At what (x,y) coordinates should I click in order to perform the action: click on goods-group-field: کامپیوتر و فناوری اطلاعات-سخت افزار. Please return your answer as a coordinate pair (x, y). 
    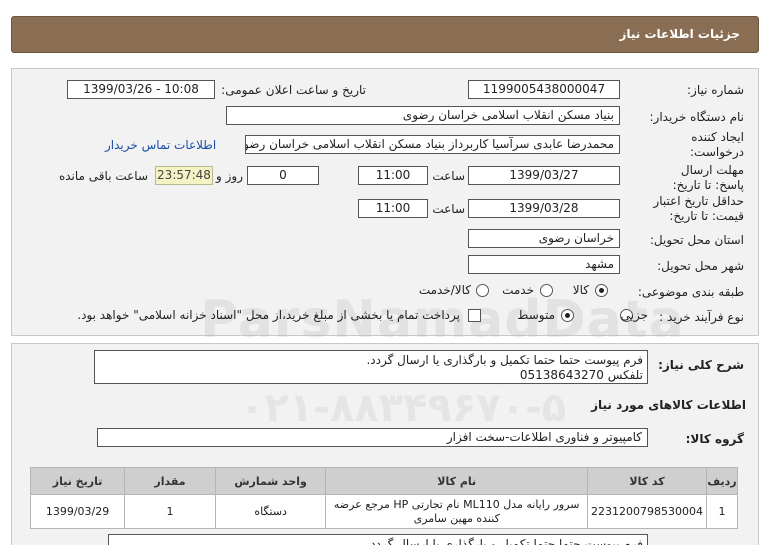
    Looking at the image, I should click on (372, 437).